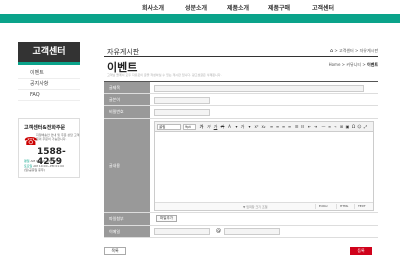  What do you see at coordinates (218, 231) in the screenshot?
I see `email-at-sign: @` at bounding box center [218, 231].